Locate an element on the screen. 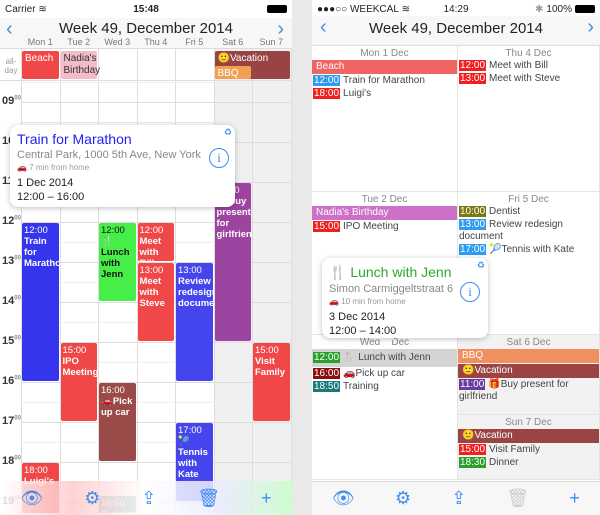 The width and height of the screenshot is (600, 515). event-row: 17:00 🎾Tennis with Kate is located at coordinates (528, 250).